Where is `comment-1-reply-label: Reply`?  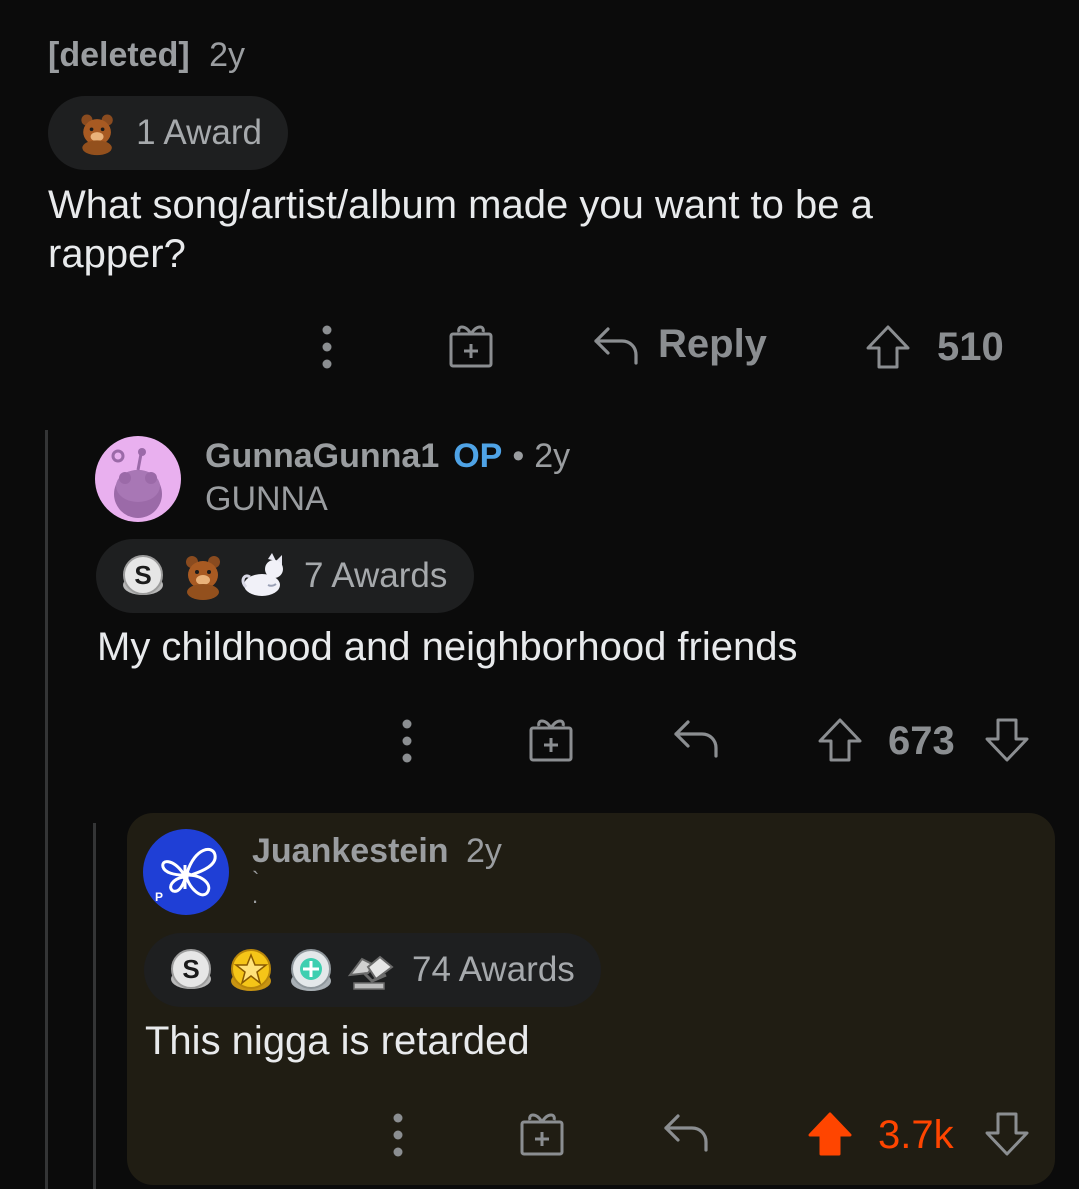 comment-1-reply-label: Reply is located at coordinates (712, 344).